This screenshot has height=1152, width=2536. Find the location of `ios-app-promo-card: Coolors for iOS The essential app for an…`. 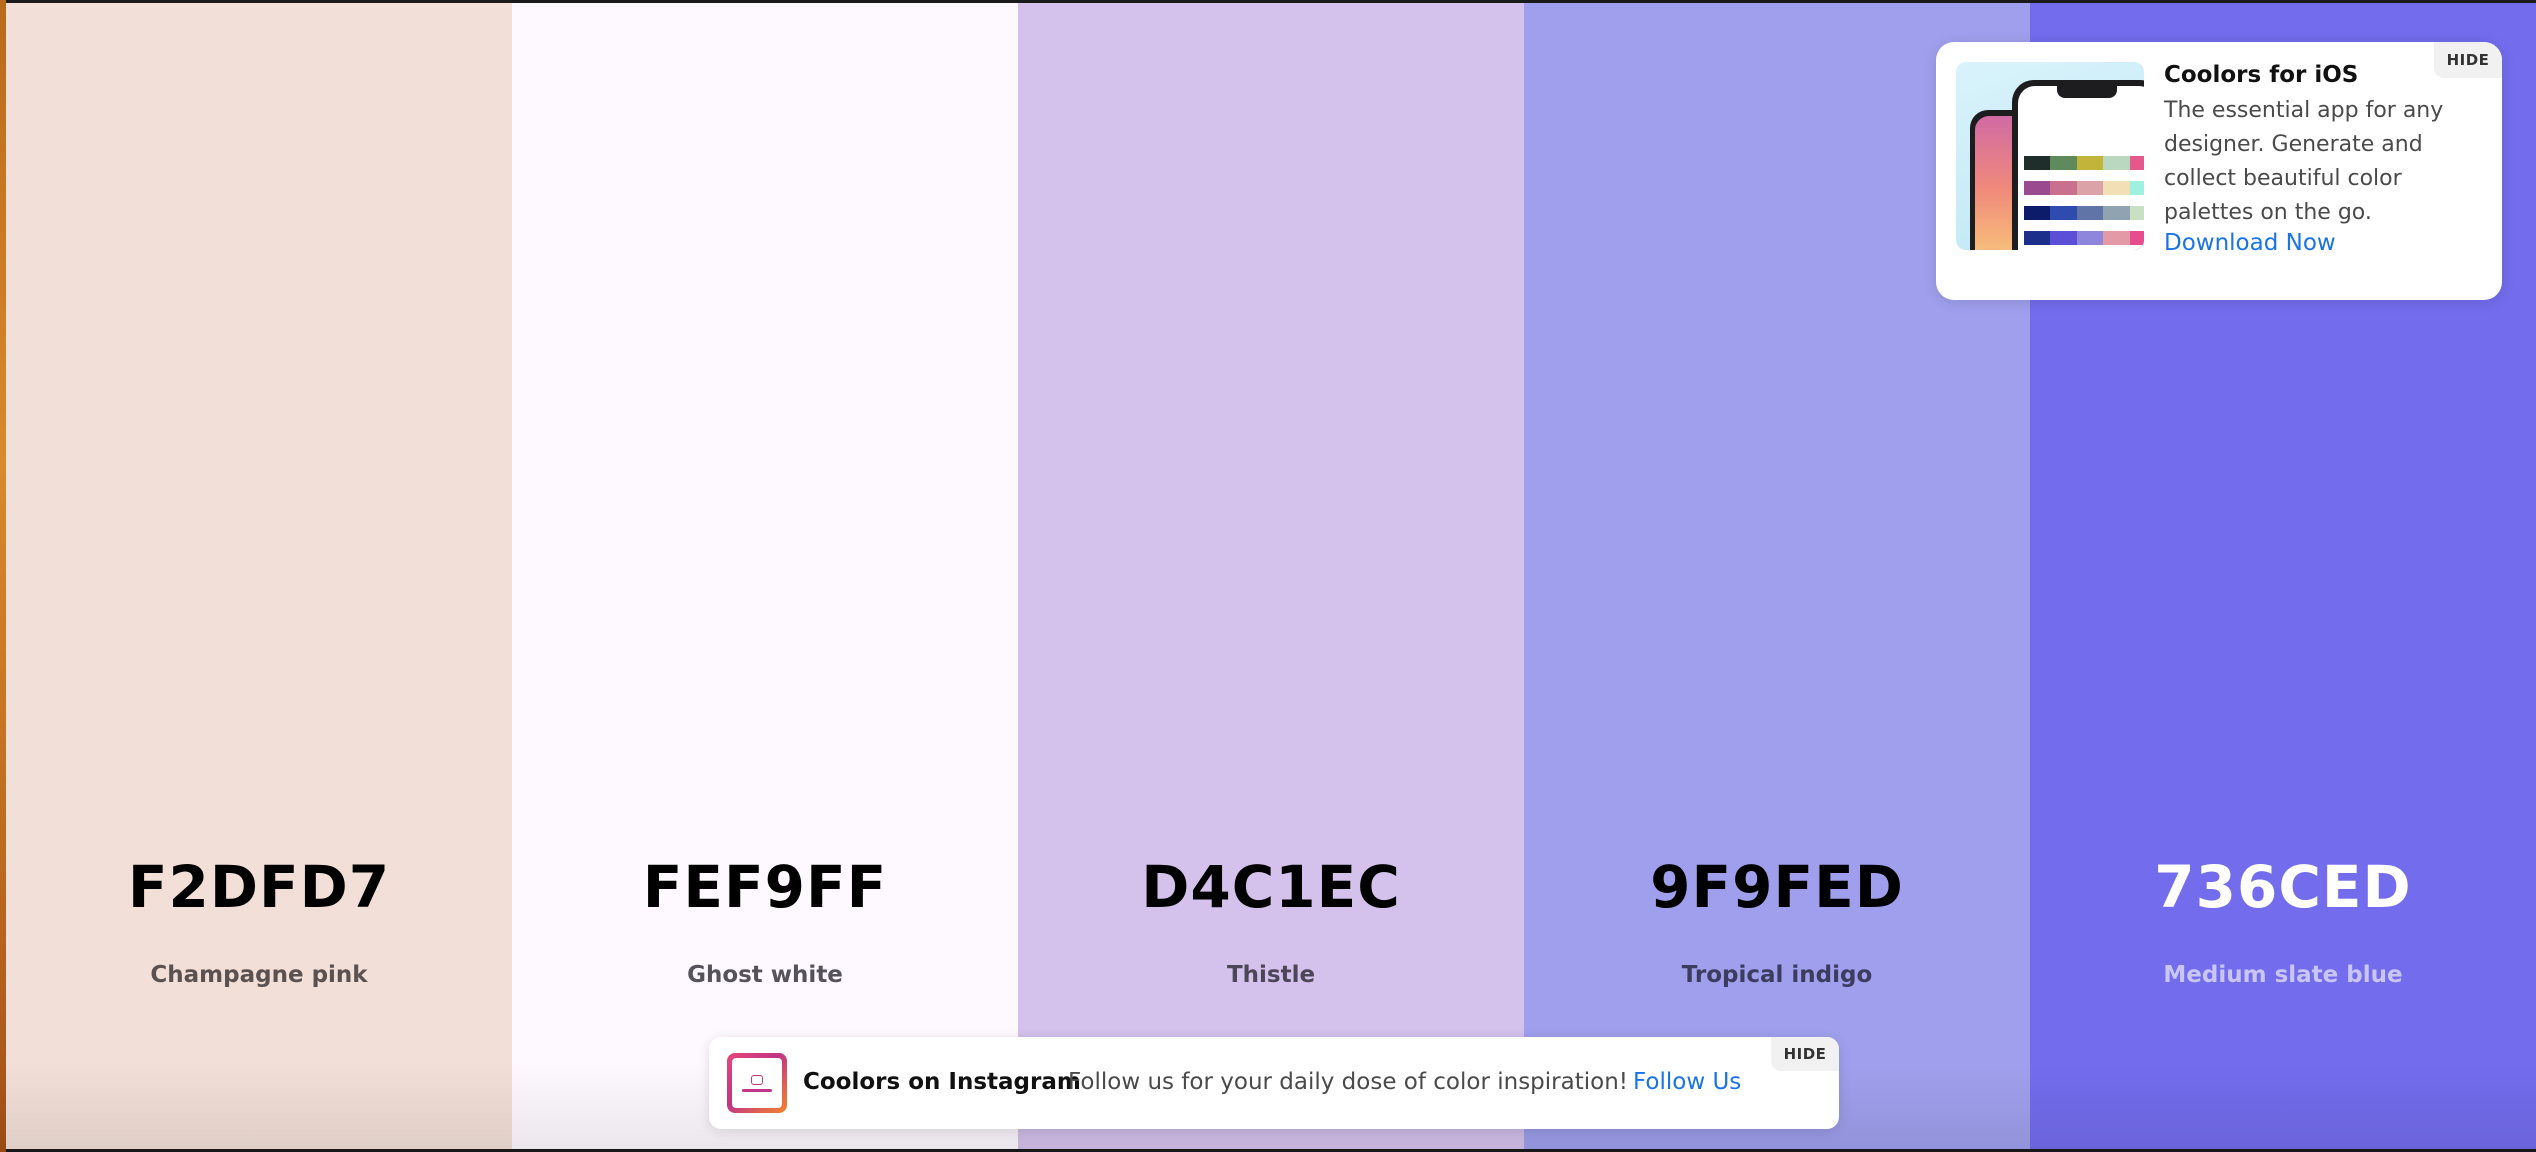

ios-app-promo-card: Coolors for iOS The essential app for an… is located at coordinates (2219, 171).